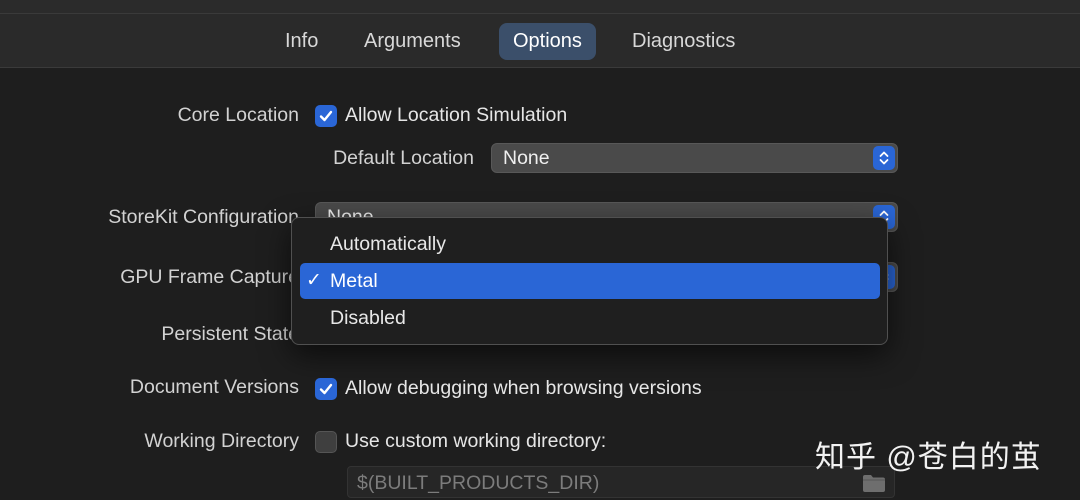 This screenshot has width=1080, height=500. I want to click on allow-location-simulation-label: Allow Location Simulation, so click(456, 115).